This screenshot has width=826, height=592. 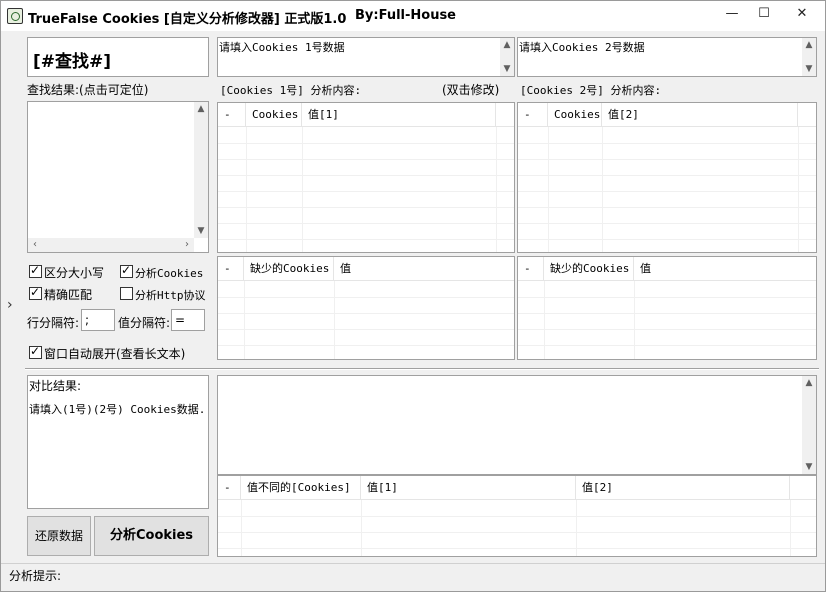 I want to click on analyze-cookies-checkbox, so click(x=126, y=270).